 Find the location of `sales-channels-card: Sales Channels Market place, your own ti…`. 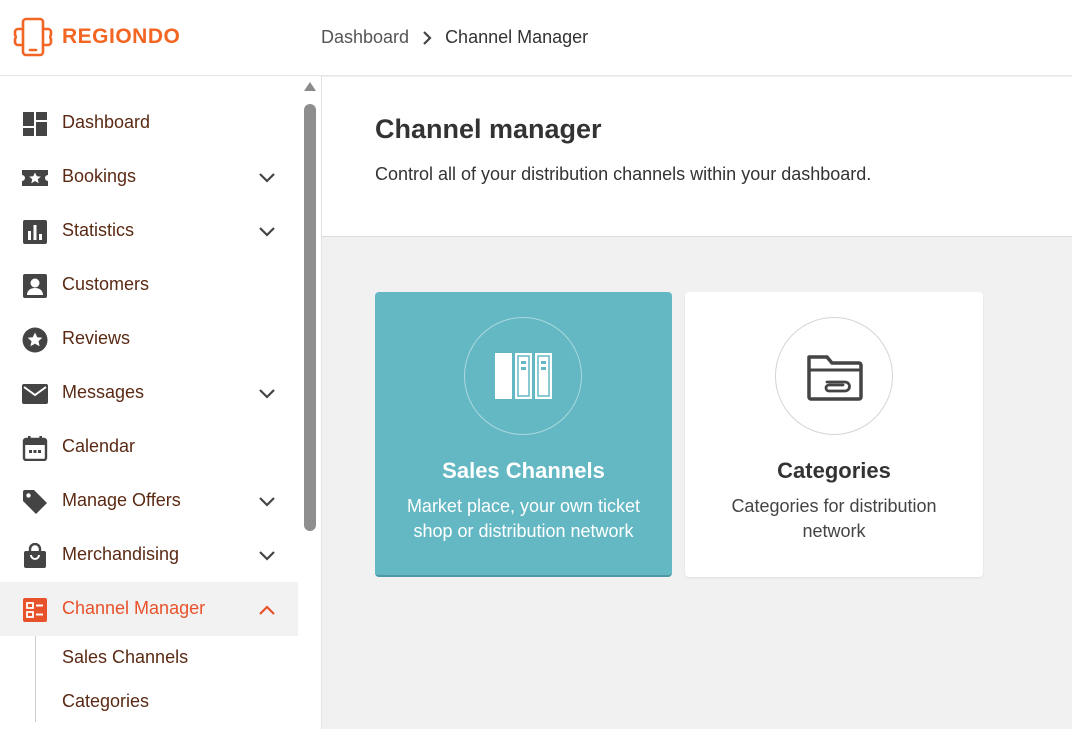

sales-channels-card: Sales Channels Market place, your own ti… is located at coordinates (523, 434).